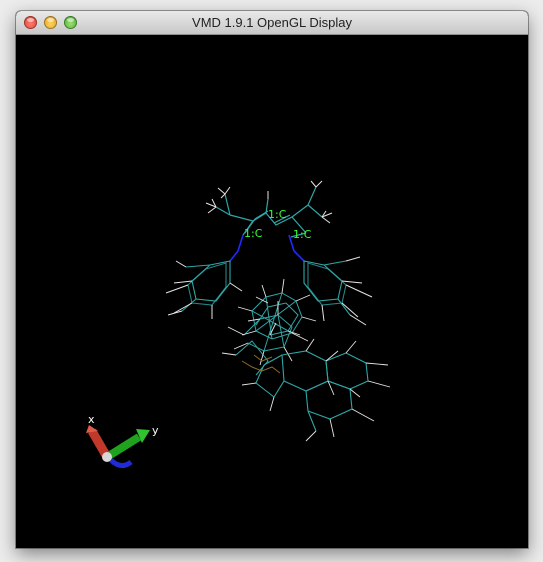 This screenshot has height=562, width=543. Describe the element at coordinates (107, 457) in the screenshot. I see `axes-origin` at that location.